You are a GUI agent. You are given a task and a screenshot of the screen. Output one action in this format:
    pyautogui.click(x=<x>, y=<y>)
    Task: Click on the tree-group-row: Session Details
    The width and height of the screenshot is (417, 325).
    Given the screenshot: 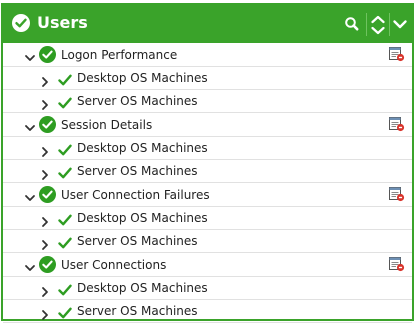 What is the action you would take?
    pyautogui.click(x=207, y=125)
    